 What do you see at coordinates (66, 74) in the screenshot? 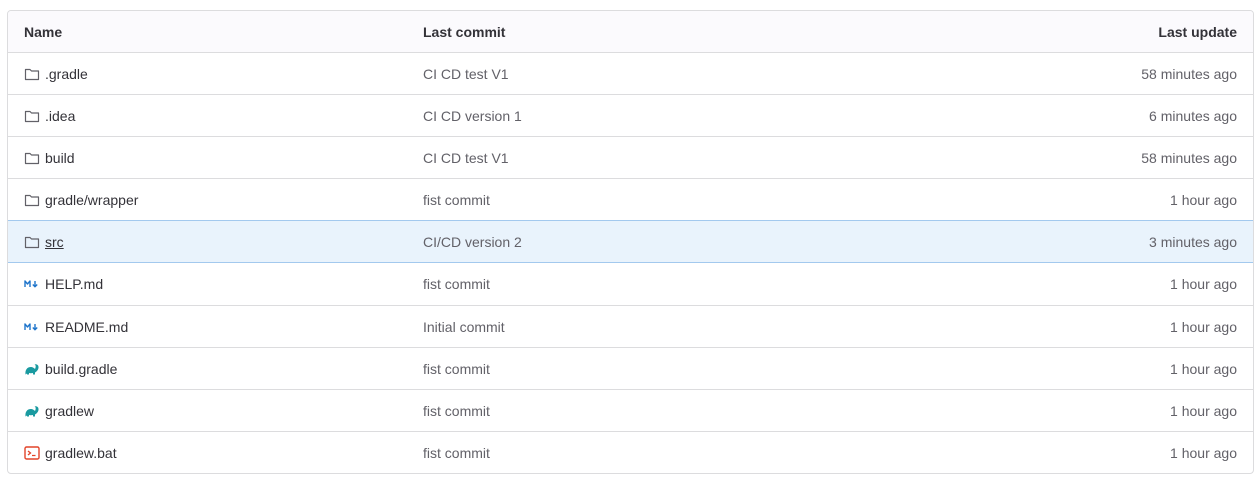
I see `file-name-link: .gradle` at bounding box center [66, 74].